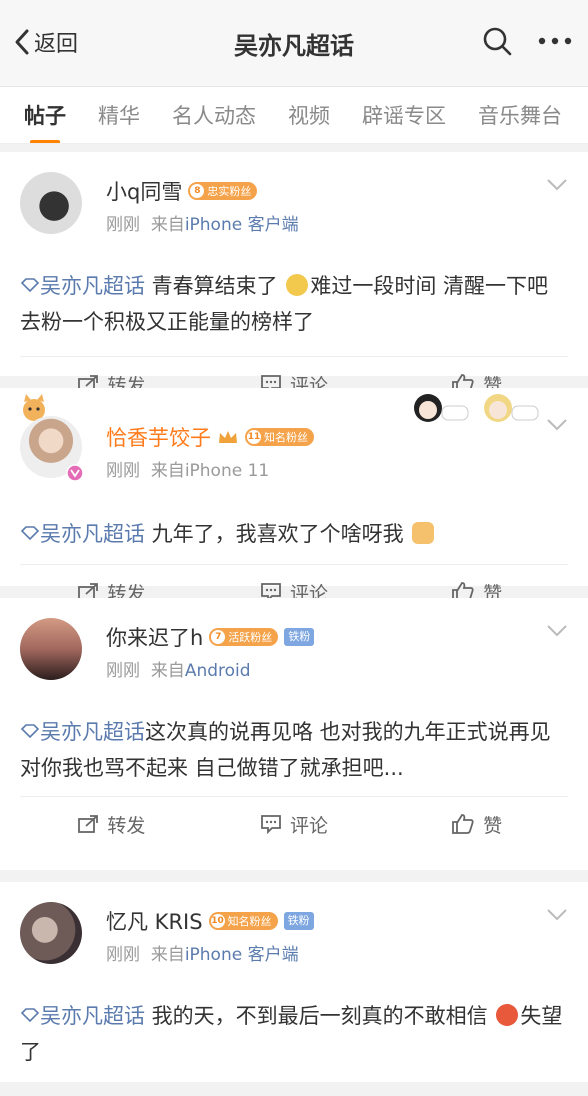 Image resolution: width=588 pixels, height=1096 pixels. Describe the element at coordinates (476, 824) in the screenshot. I see `like-button: 赞` at that location.